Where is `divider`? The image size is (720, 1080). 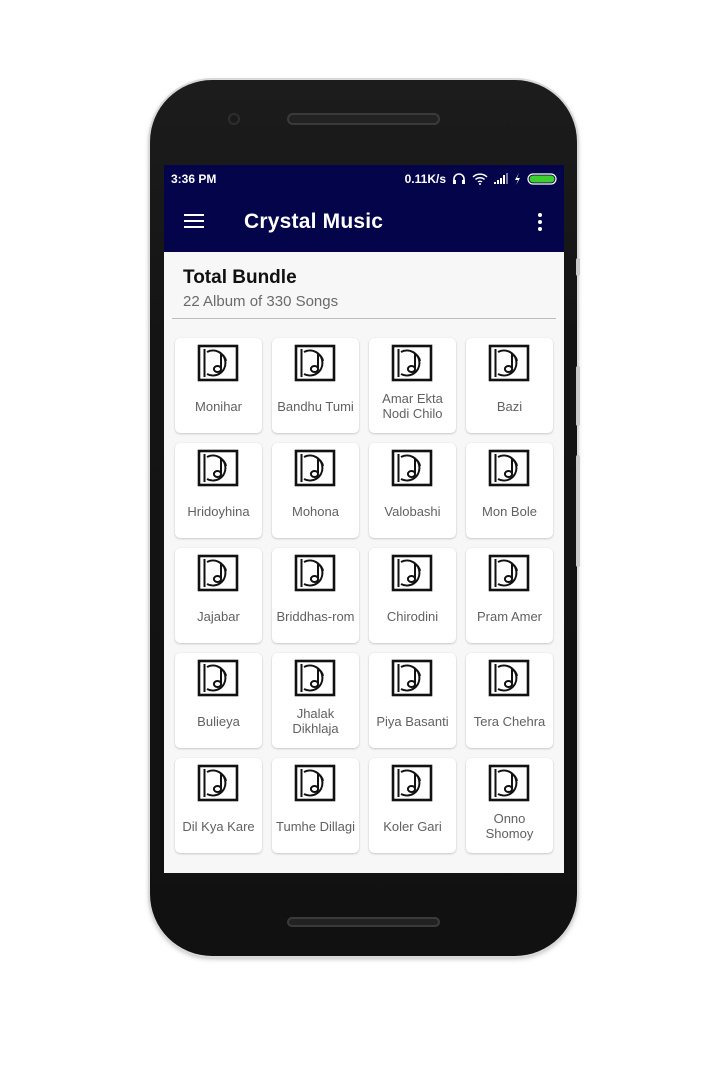
divider is located at coordinates (364, 318).